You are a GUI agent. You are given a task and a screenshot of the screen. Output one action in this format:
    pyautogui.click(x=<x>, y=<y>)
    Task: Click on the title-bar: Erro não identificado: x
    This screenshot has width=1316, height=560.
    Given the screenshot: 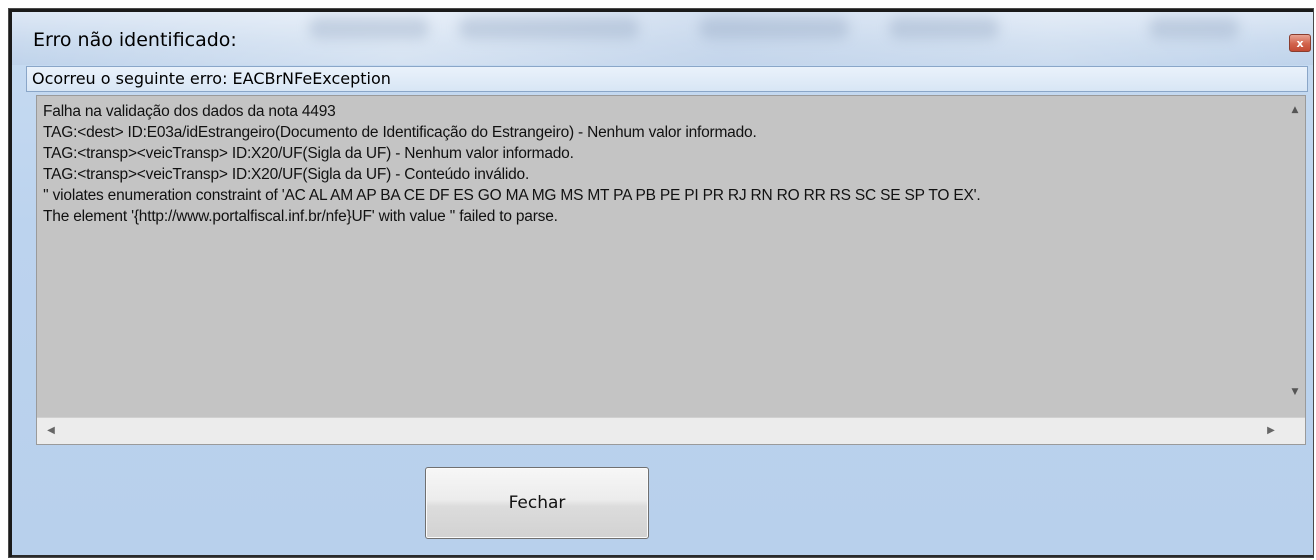 What is the action you would take?
    pyautogui.click(x=661, y=37)
    